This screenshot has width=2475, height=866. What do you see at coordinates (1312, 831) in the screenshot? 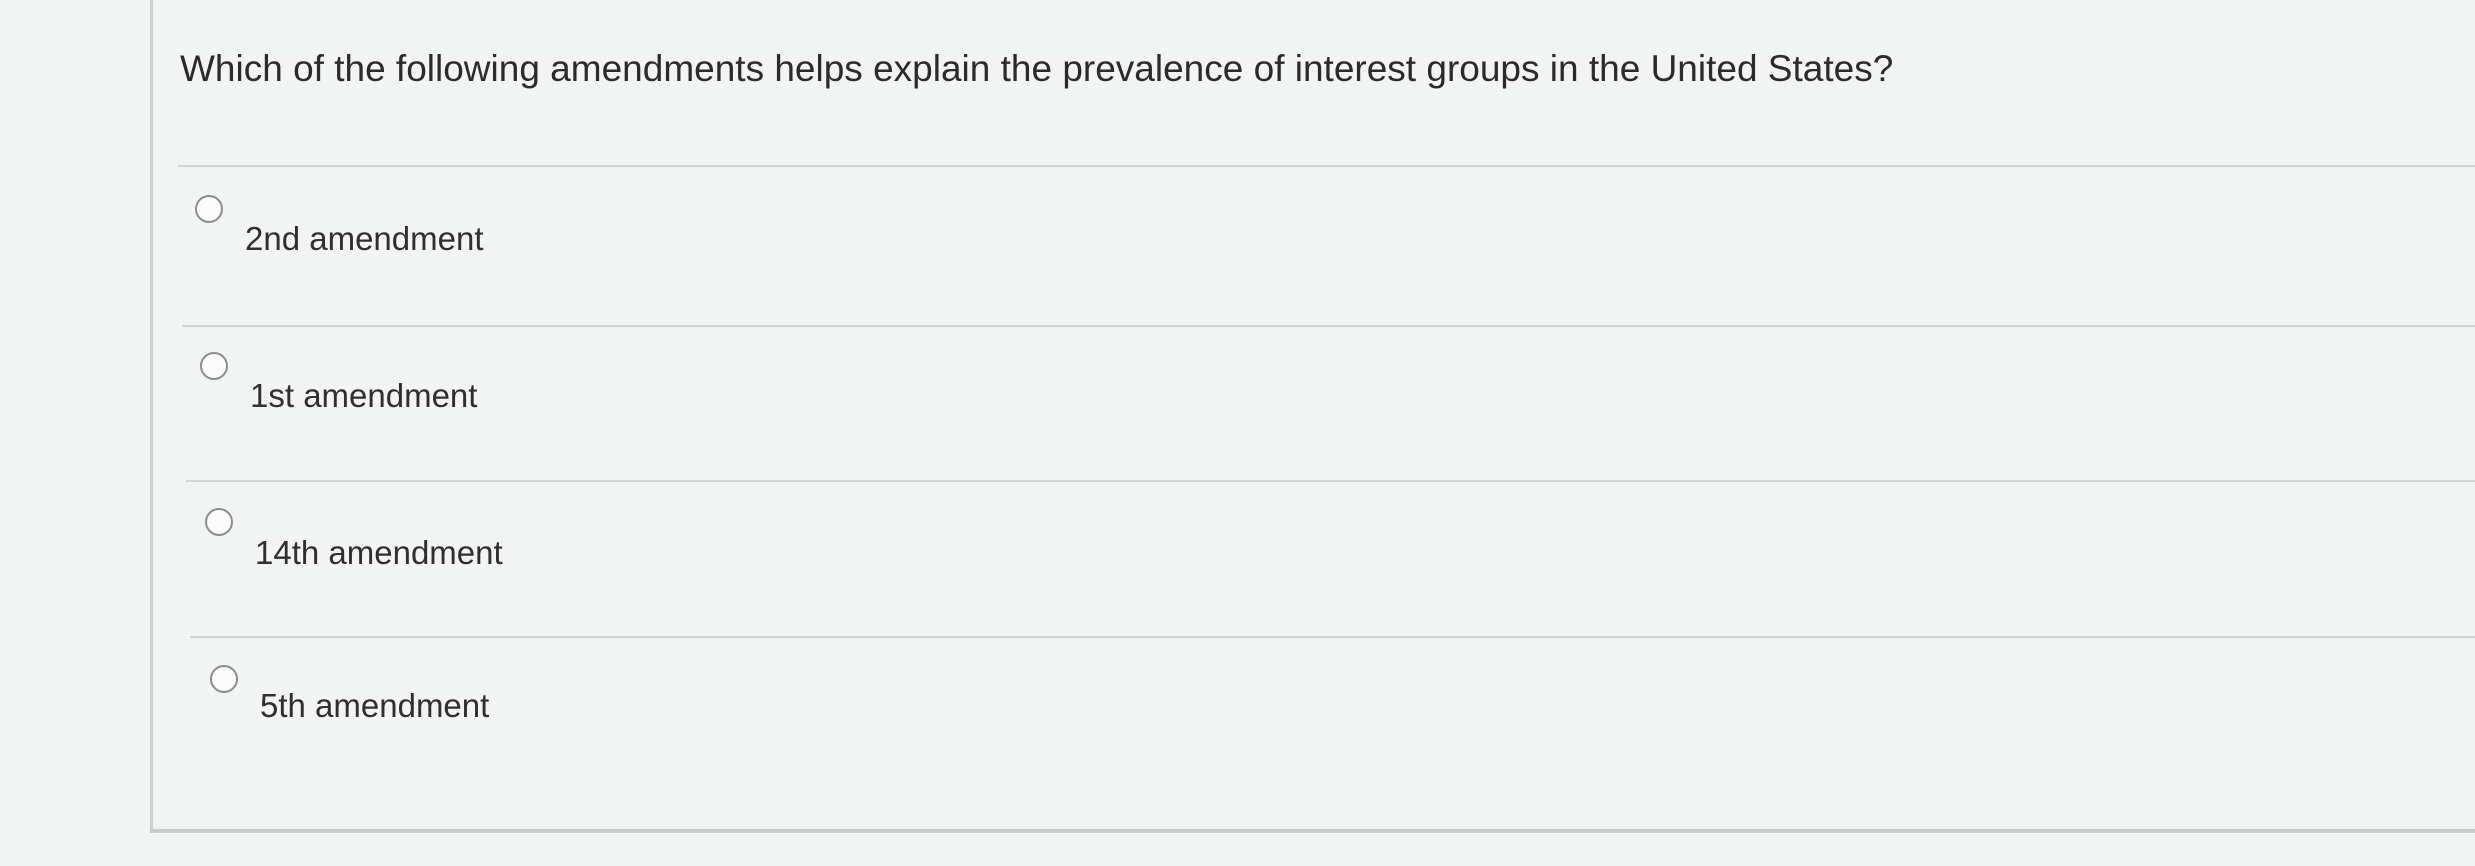
I see `panel-bottom-border` at bounding box center [1312, 831].